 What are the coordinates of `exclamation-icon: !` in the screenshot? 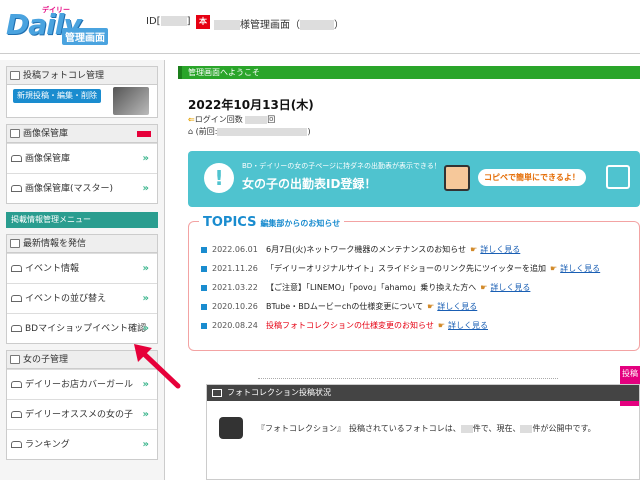 It's located at (219, 178).